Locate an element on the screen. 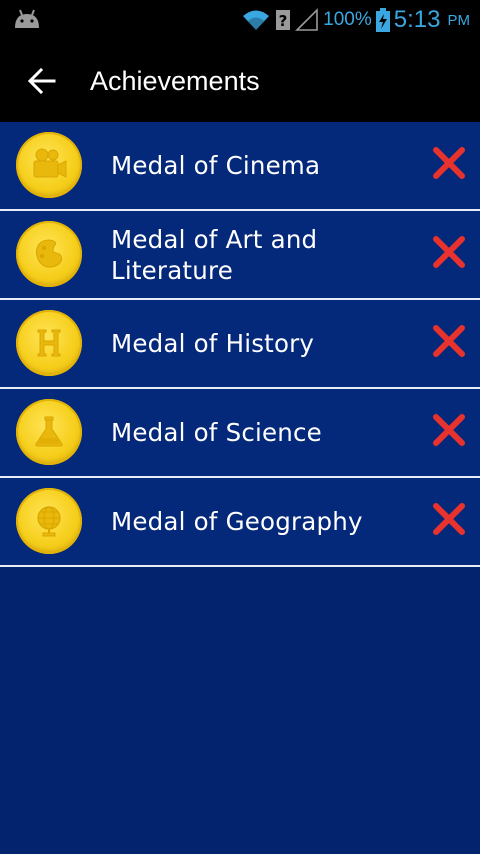  clock-time: 5:13 is located at coordinates (417, 19).